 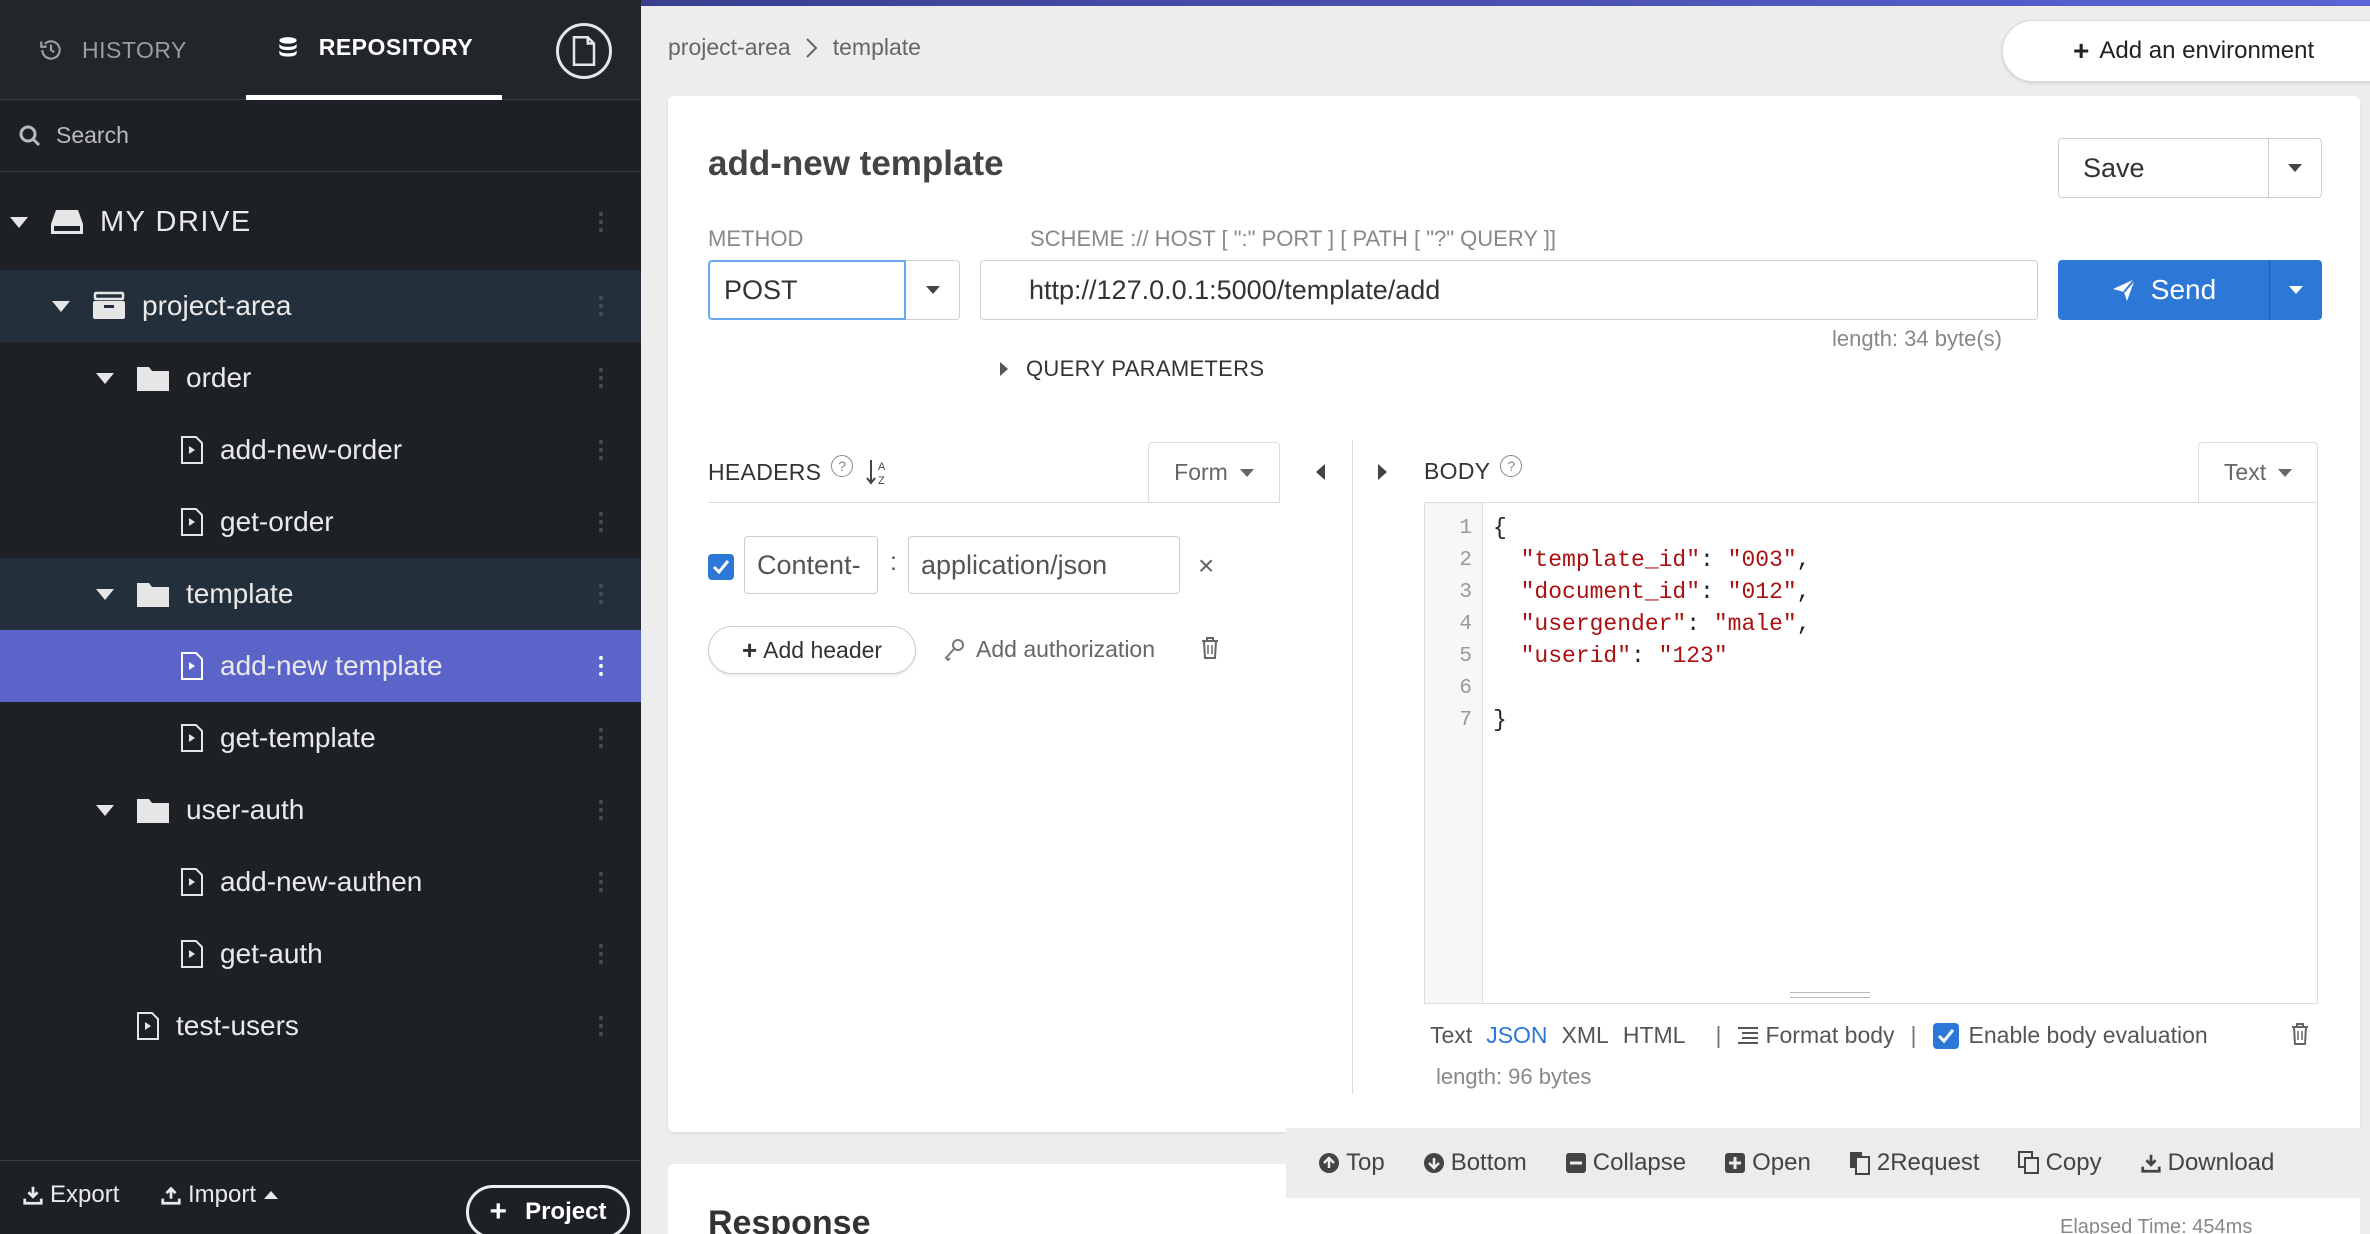 I want to click on send-dropdown-button, so click(x=2296, y=290).